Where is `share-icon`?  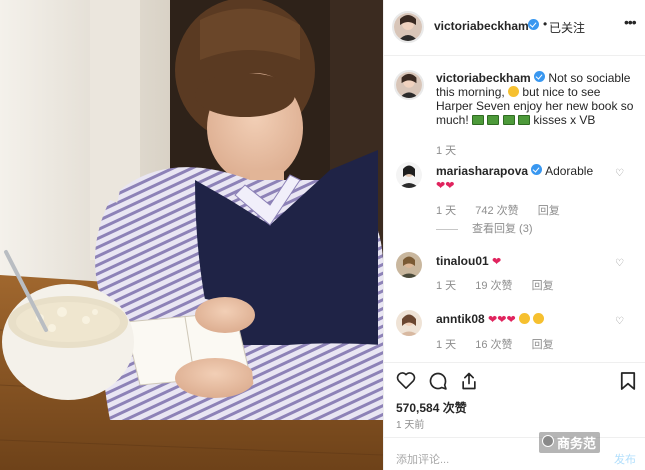 share-icon is located at coordinates (469, 382).